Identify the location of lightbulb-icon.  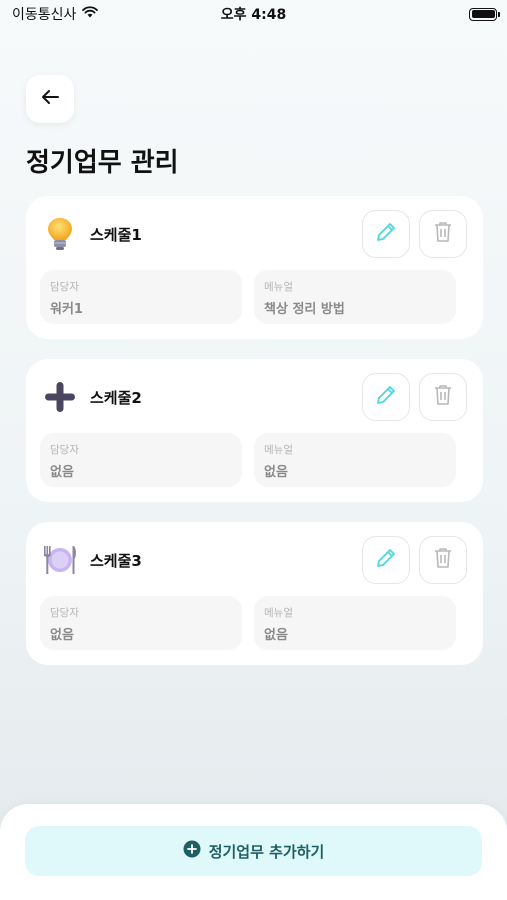
(60, 234).